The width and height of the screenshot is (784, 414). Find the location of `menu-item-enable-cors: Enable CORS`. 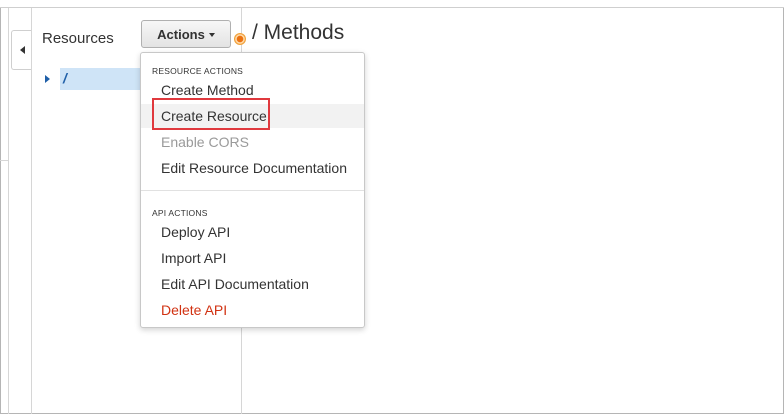

menu-item-enable-cors: Enable CORS is located at coordinates (205, 142).